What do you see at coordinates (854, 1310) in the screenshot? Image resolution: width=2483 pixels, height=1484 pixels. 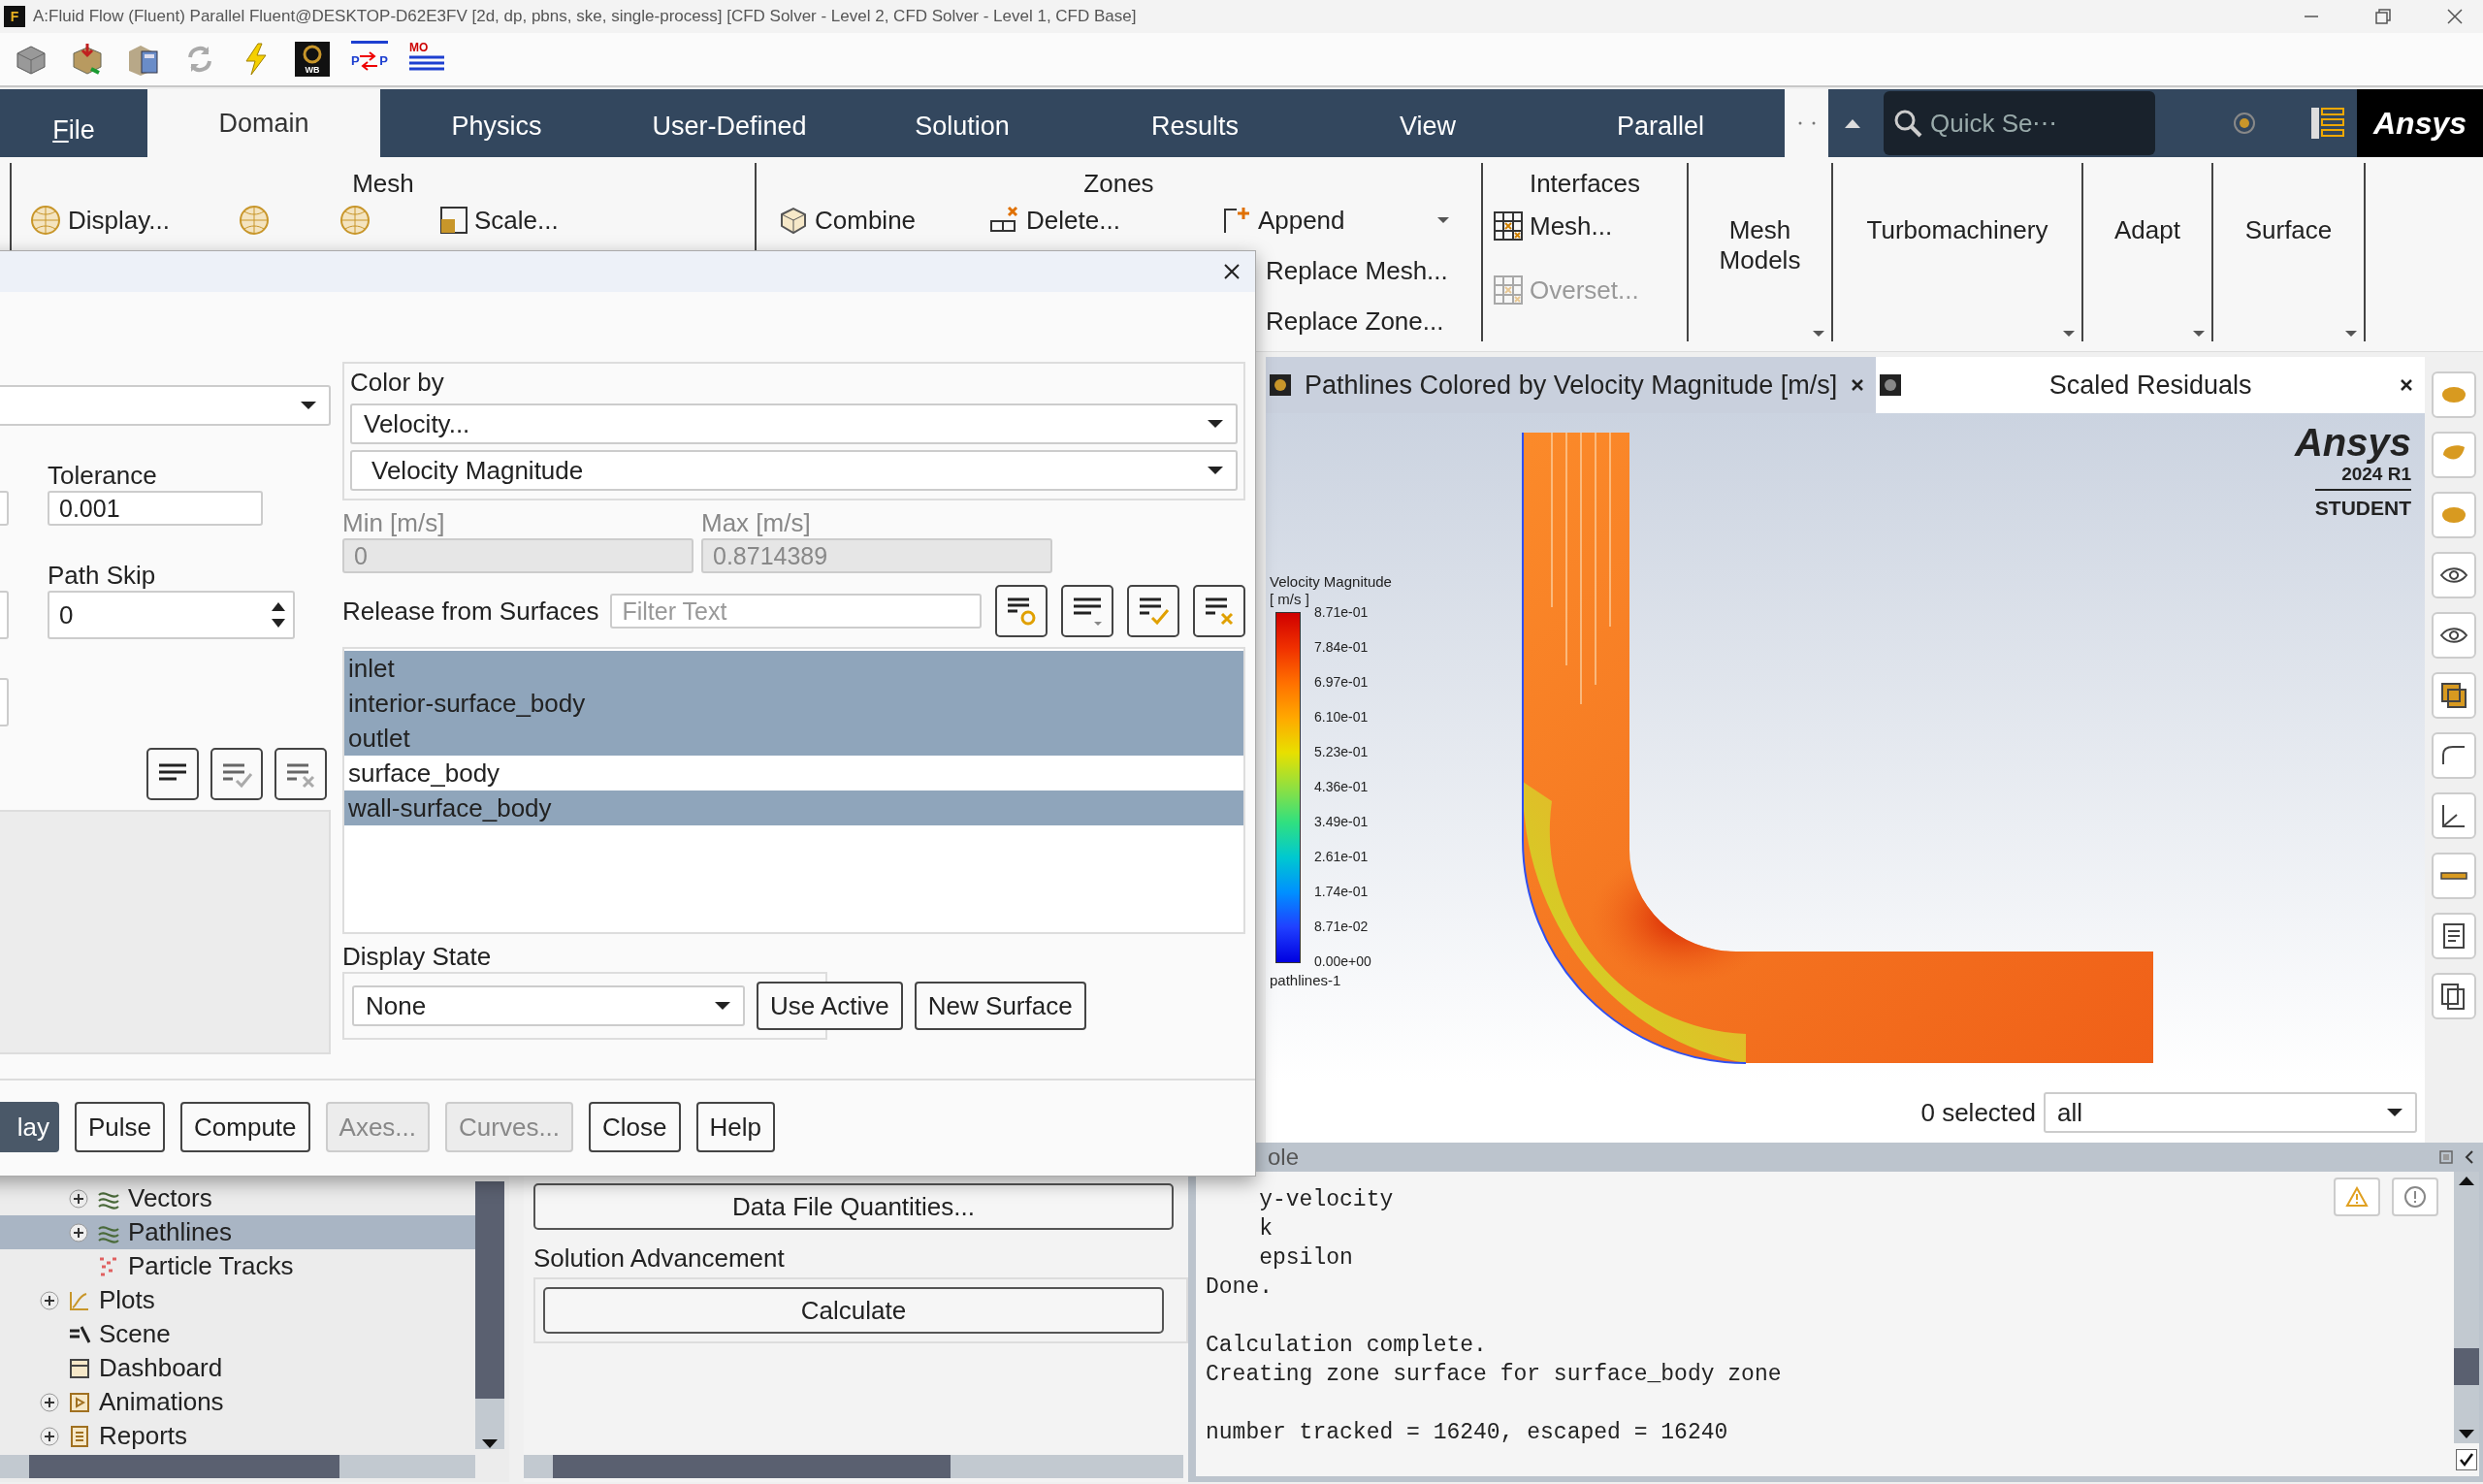 I see `calculate-button: Calculate` at bounding box center [854, 1310].